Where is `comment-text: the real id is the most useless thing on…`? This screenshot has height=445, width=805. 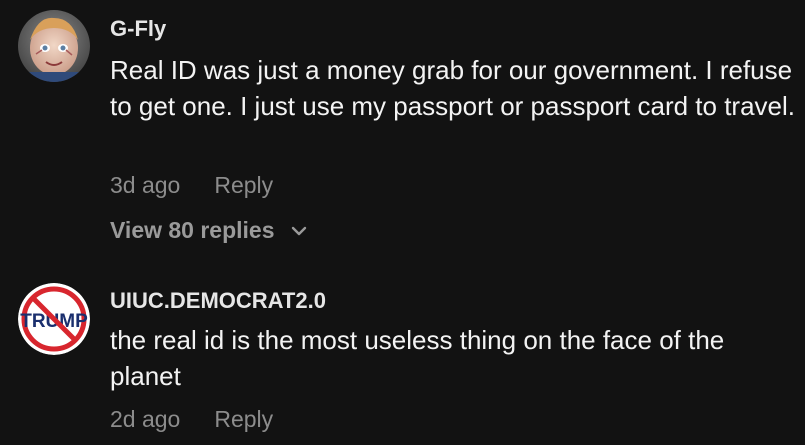 comment-text: the real id is the most useless thing on… is located at coordinates (417, 358).